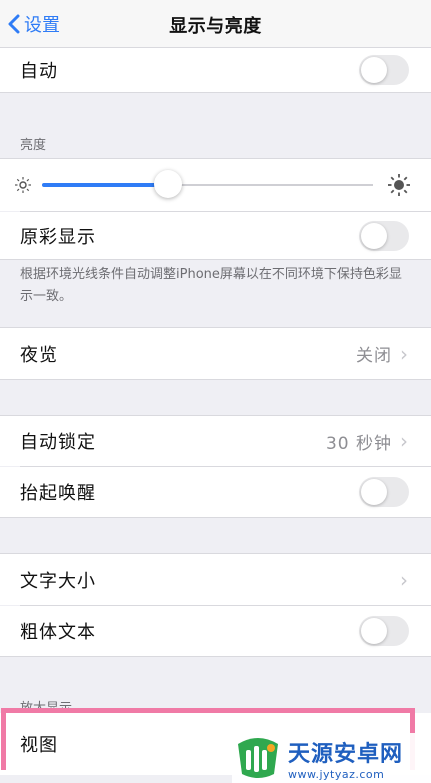 This screenshot has height=783, width=431. I want to click on true-tone-row: 原彩显示, so click(215, 235).